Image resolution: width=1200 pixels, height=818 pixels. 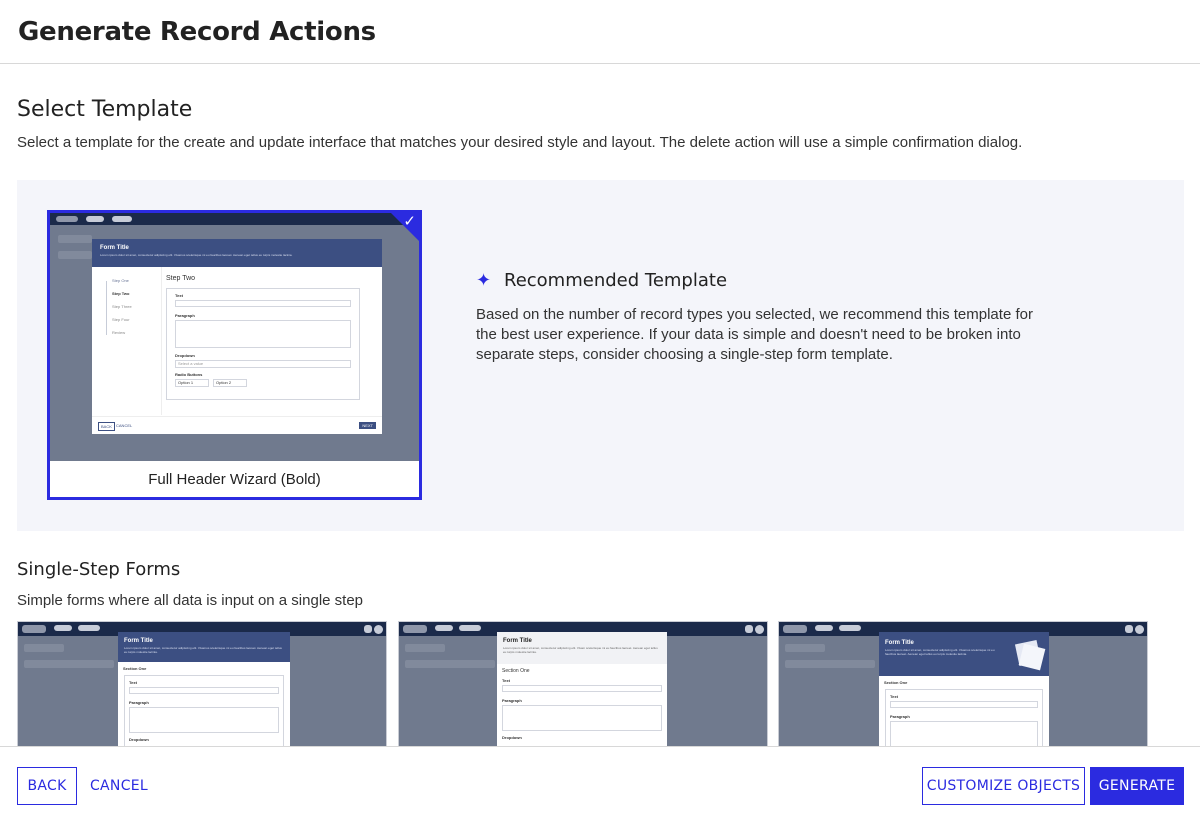 I want to click on page-header: Generate Record Actions, so click(x=600, y=32).